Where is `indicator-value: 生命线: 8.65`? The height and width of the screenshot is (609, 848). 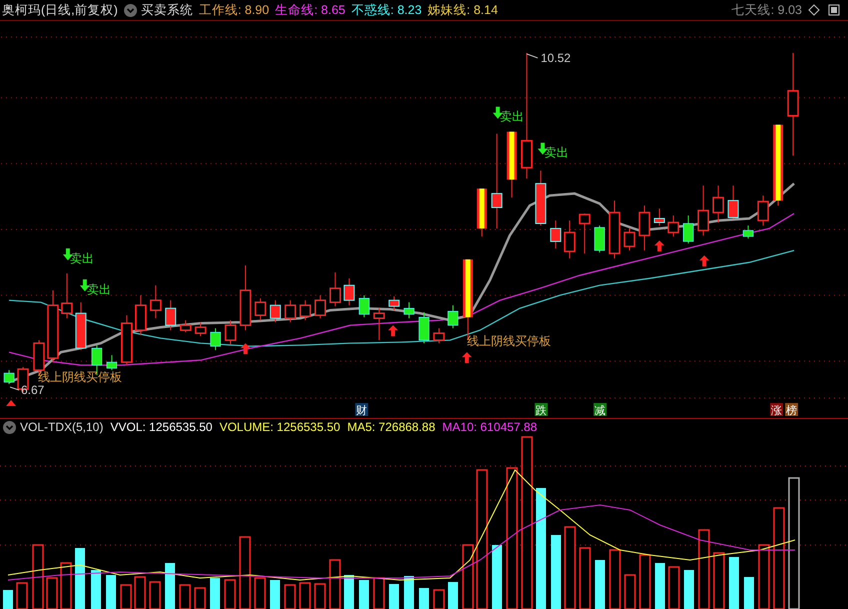 indicator-value: 生命线: 8.65 is located at coordinates (310, 10).